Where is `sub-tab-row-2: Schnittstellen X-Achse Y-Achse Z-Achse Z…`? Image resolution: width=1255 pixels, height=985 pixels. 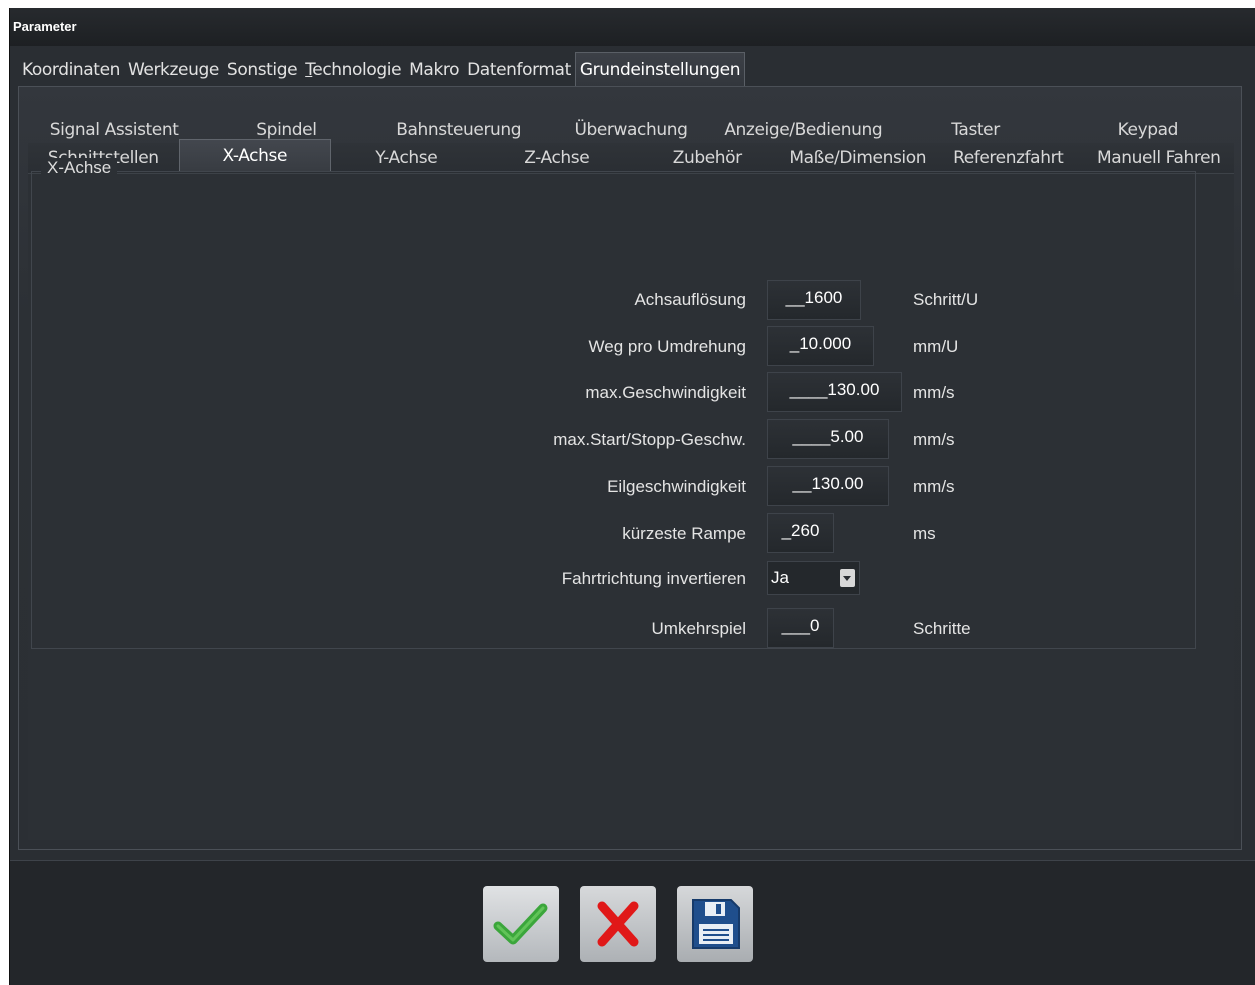 sub-tab-row-2: Schnittstellen X-Achse Y-Achse Z-Achse Z… is located at coordinates (631, 155).